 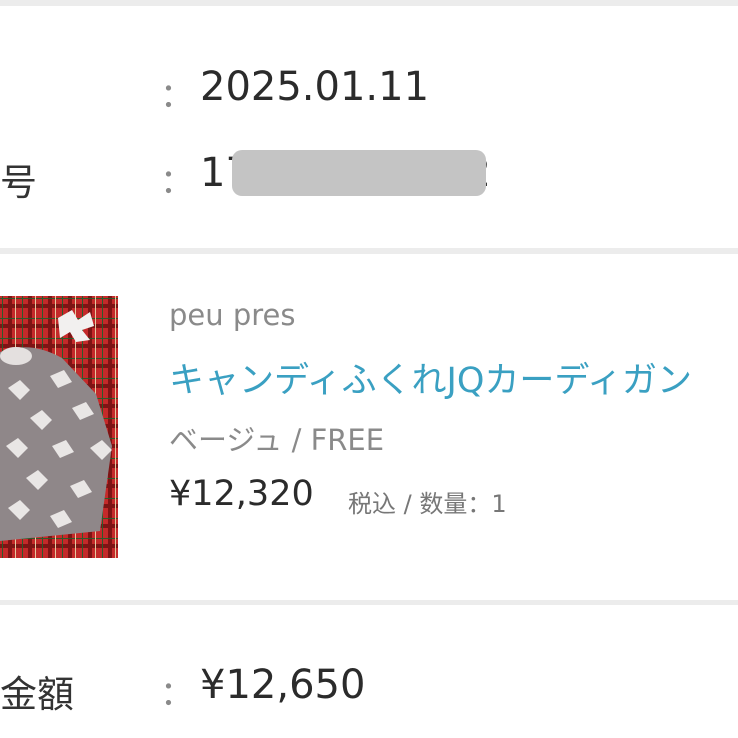 I want to click on product-photo-icon, so click(x=59, y=427).